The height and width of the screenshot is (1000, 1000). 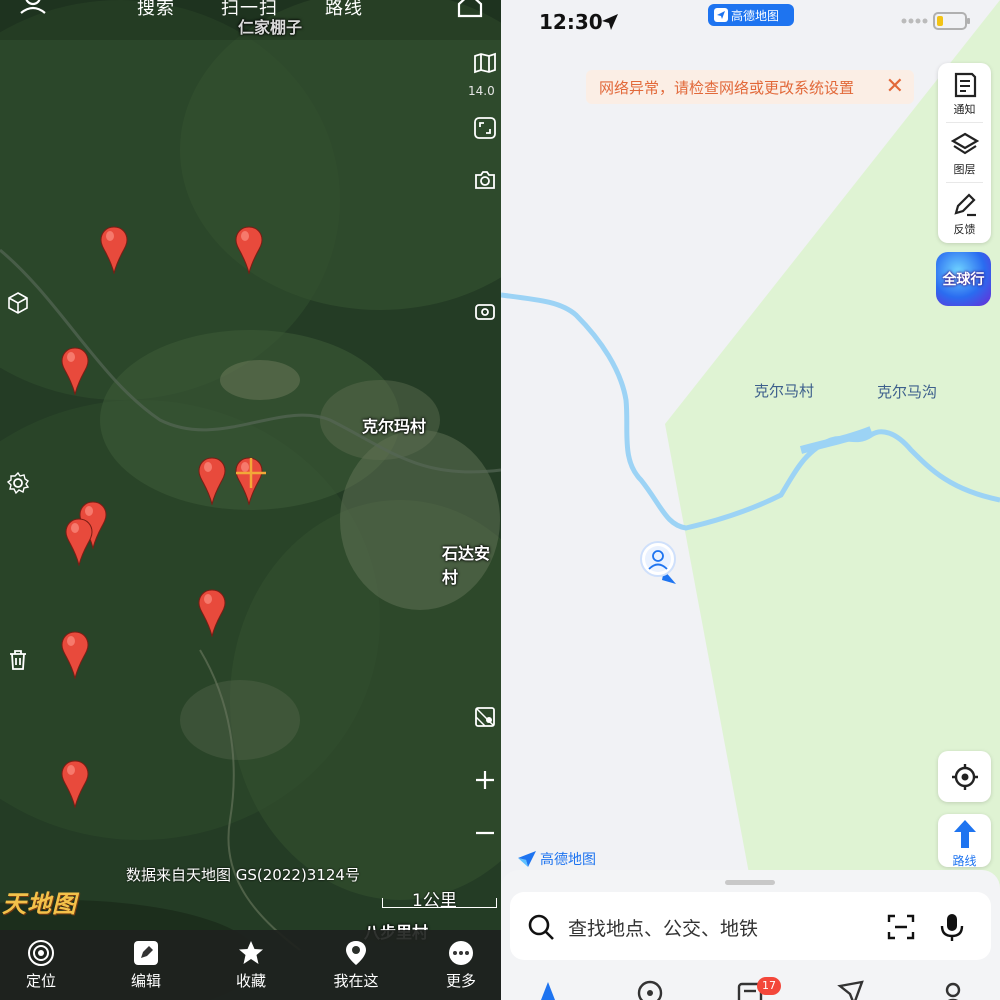 I want to click on layers-label: 图层, so click(x=964, y=169).